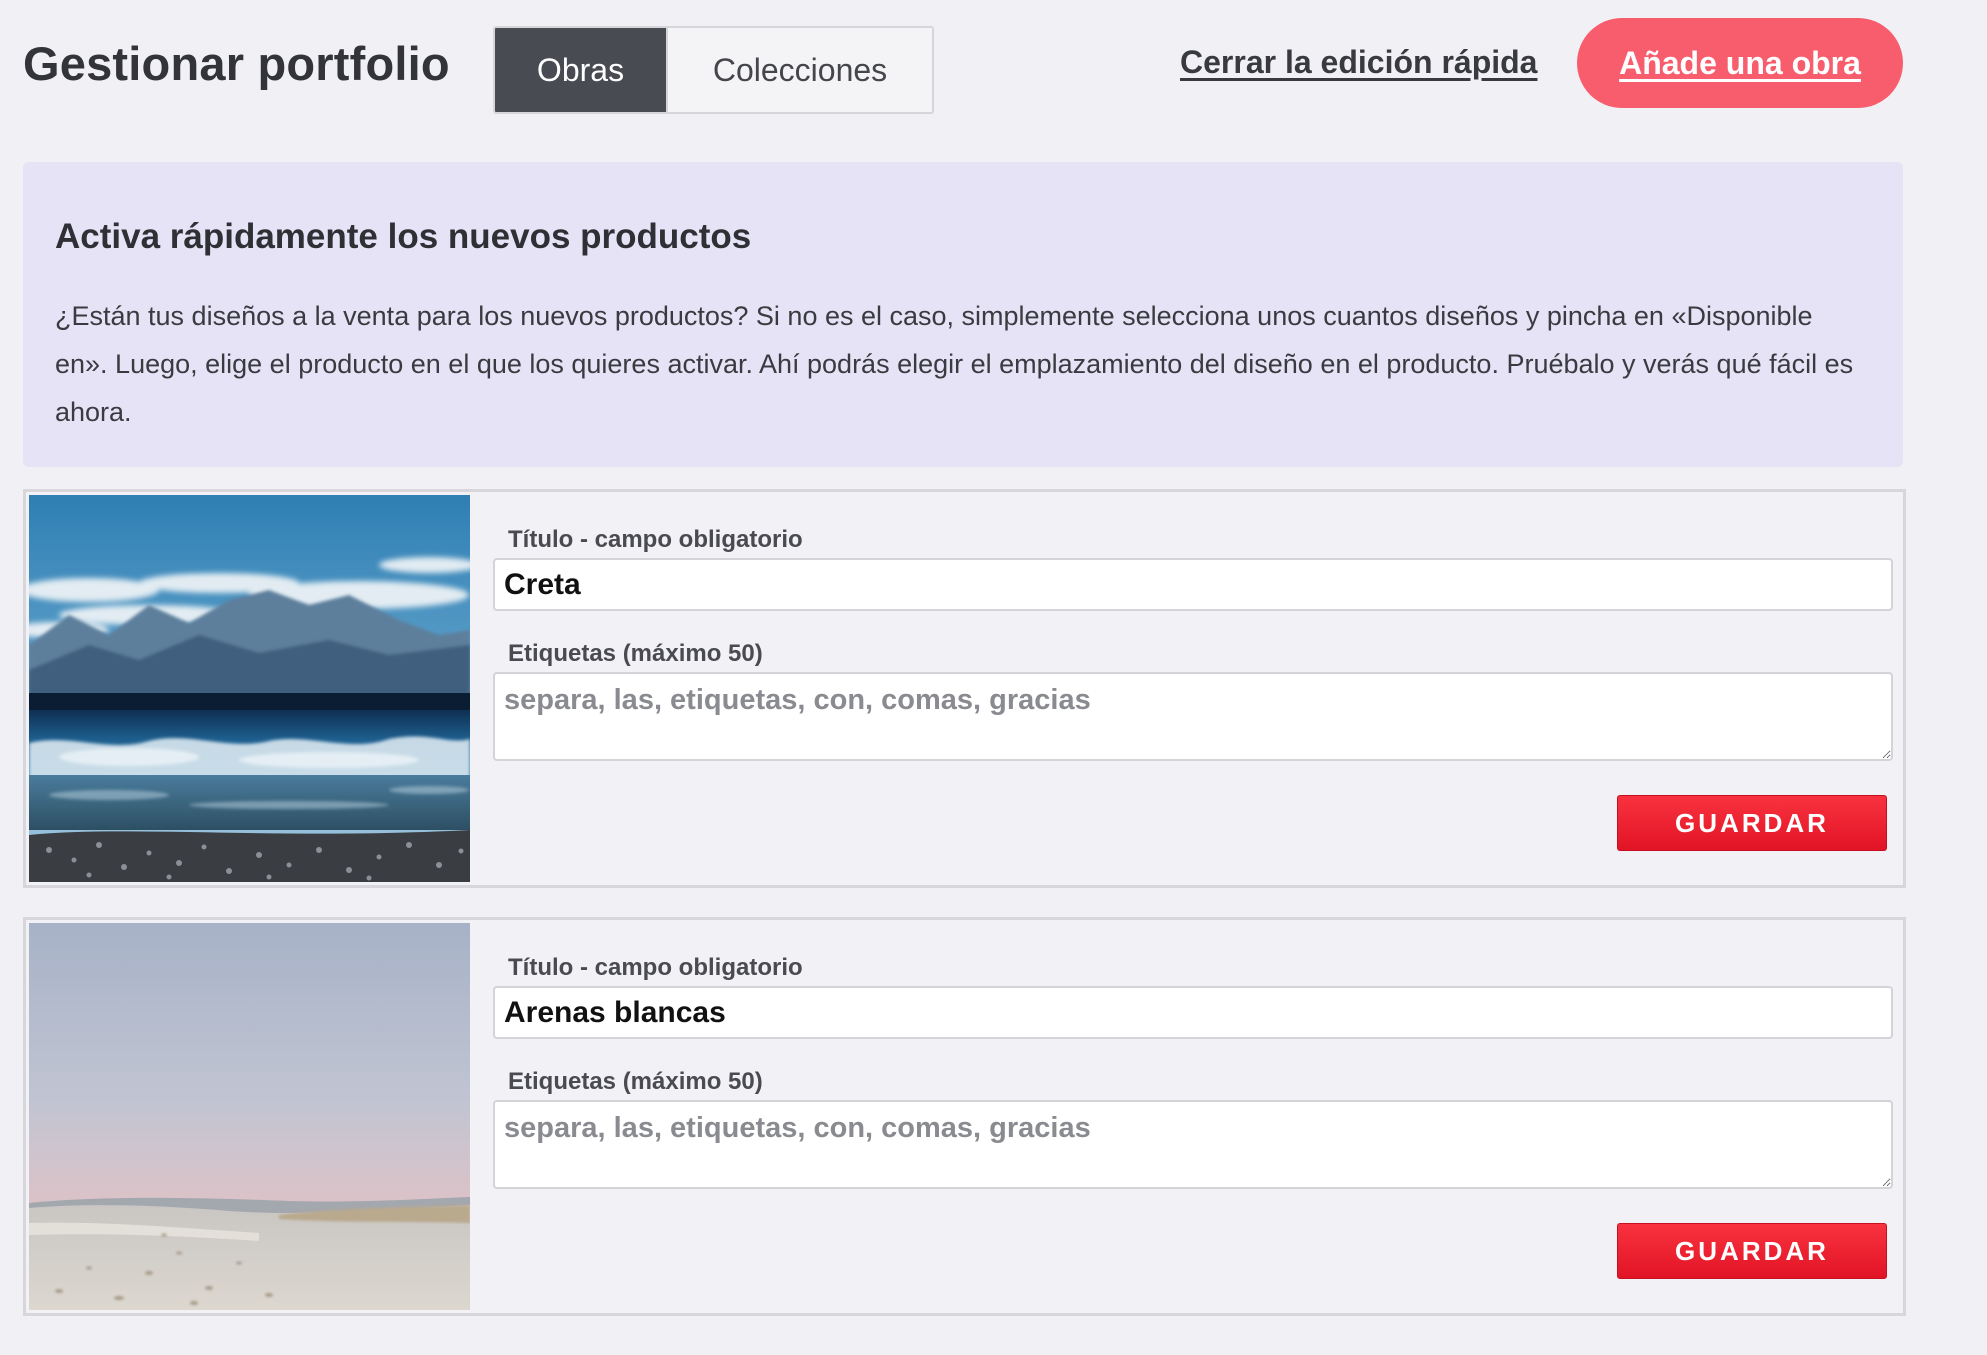 This screenshot has width=1987, height=1355. I want to click on add-work-button: Añade una obra, so click(1740, 63).